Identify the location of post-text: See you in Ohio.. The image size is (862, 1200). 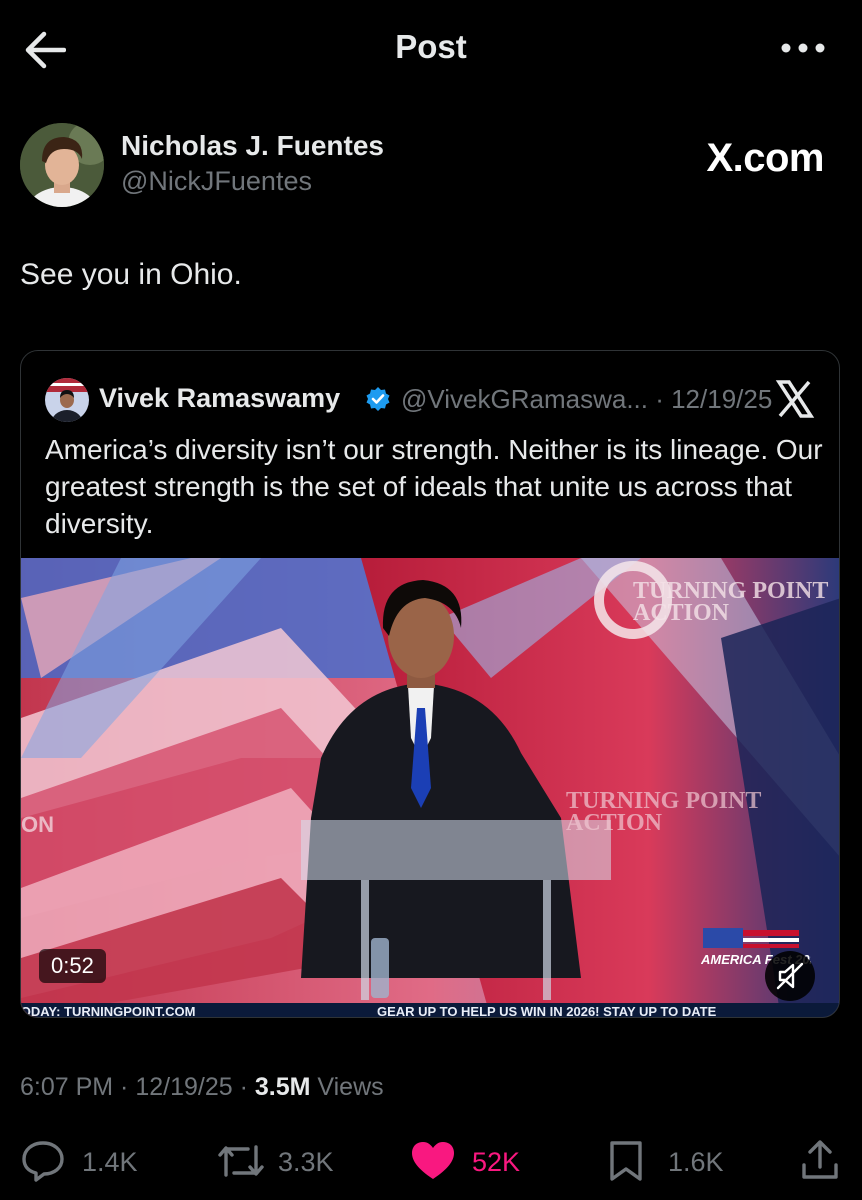
(131, 274).